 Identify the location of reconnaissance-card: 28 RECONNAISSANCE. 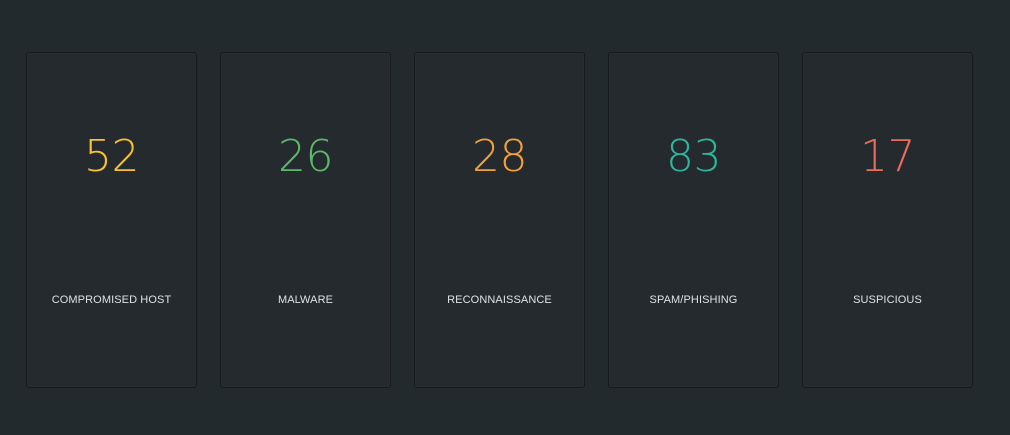
(499, 220).